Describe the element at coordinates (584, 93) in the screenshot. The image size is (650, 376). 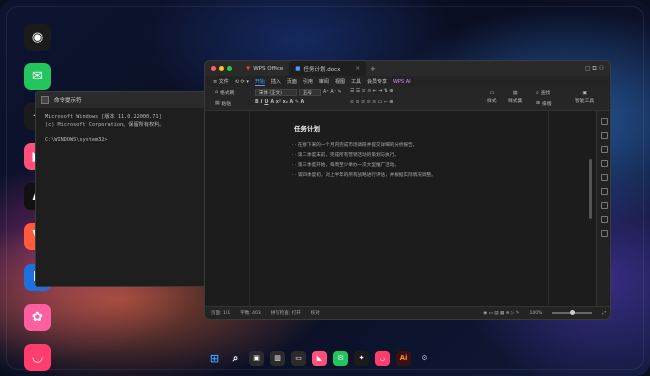
I see `smart-tools-icon: ▣` at that location.